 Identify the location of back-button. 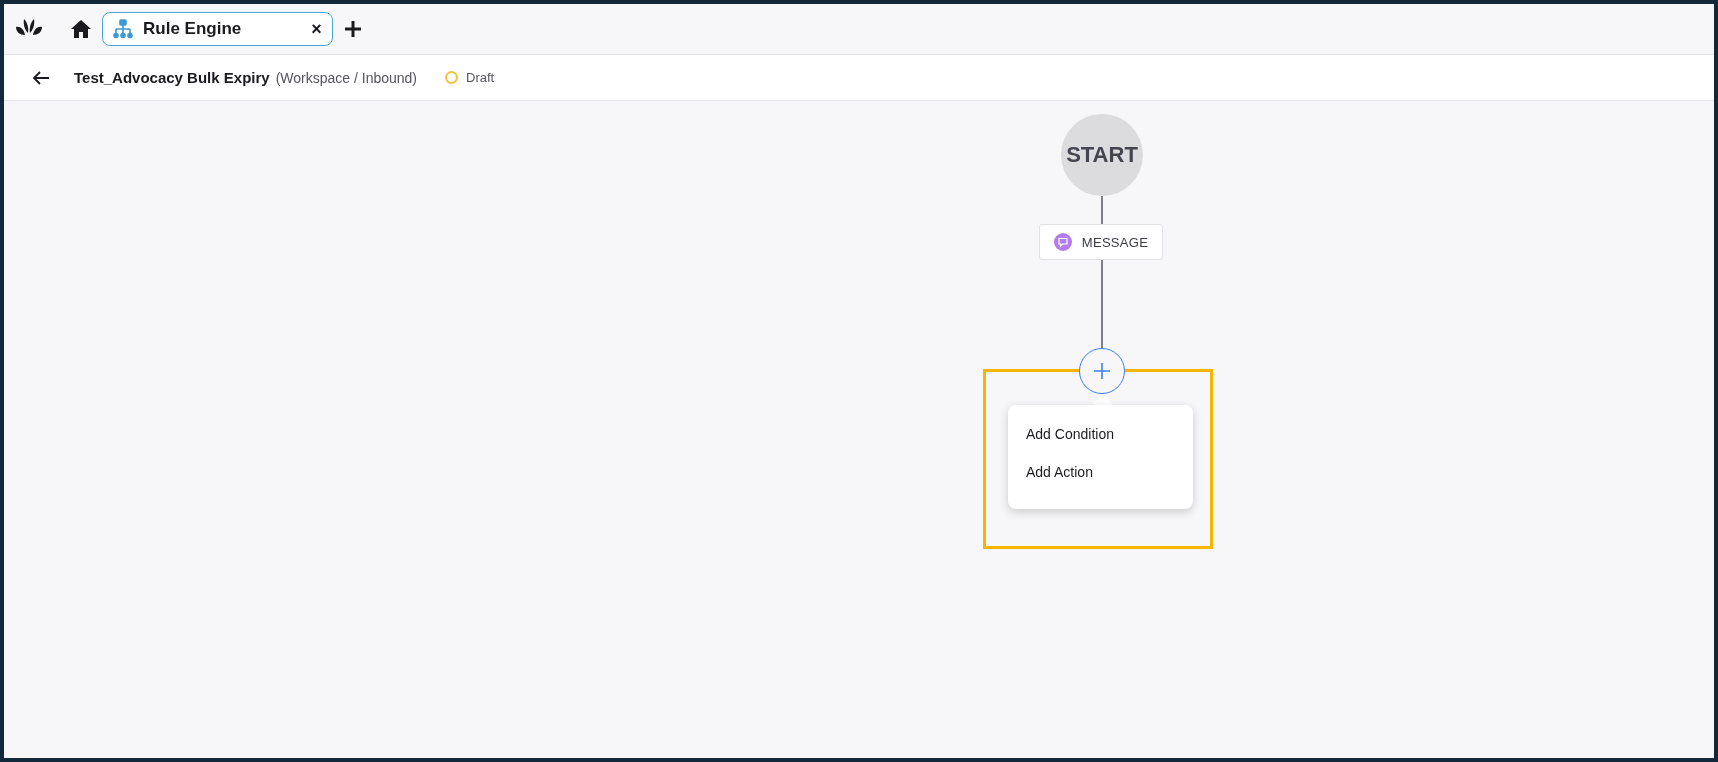
(41, 77).